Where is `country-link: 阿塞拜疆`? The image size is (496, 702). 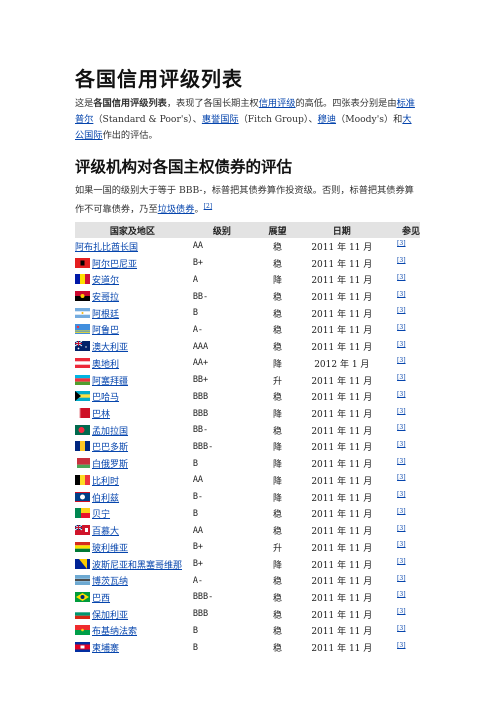
country-link: 阿塞拜疆 is located at coordinates (110, 382).